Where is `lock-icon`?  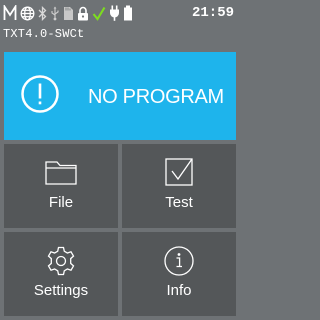
lock-icon is located at coordinates (83, 13).